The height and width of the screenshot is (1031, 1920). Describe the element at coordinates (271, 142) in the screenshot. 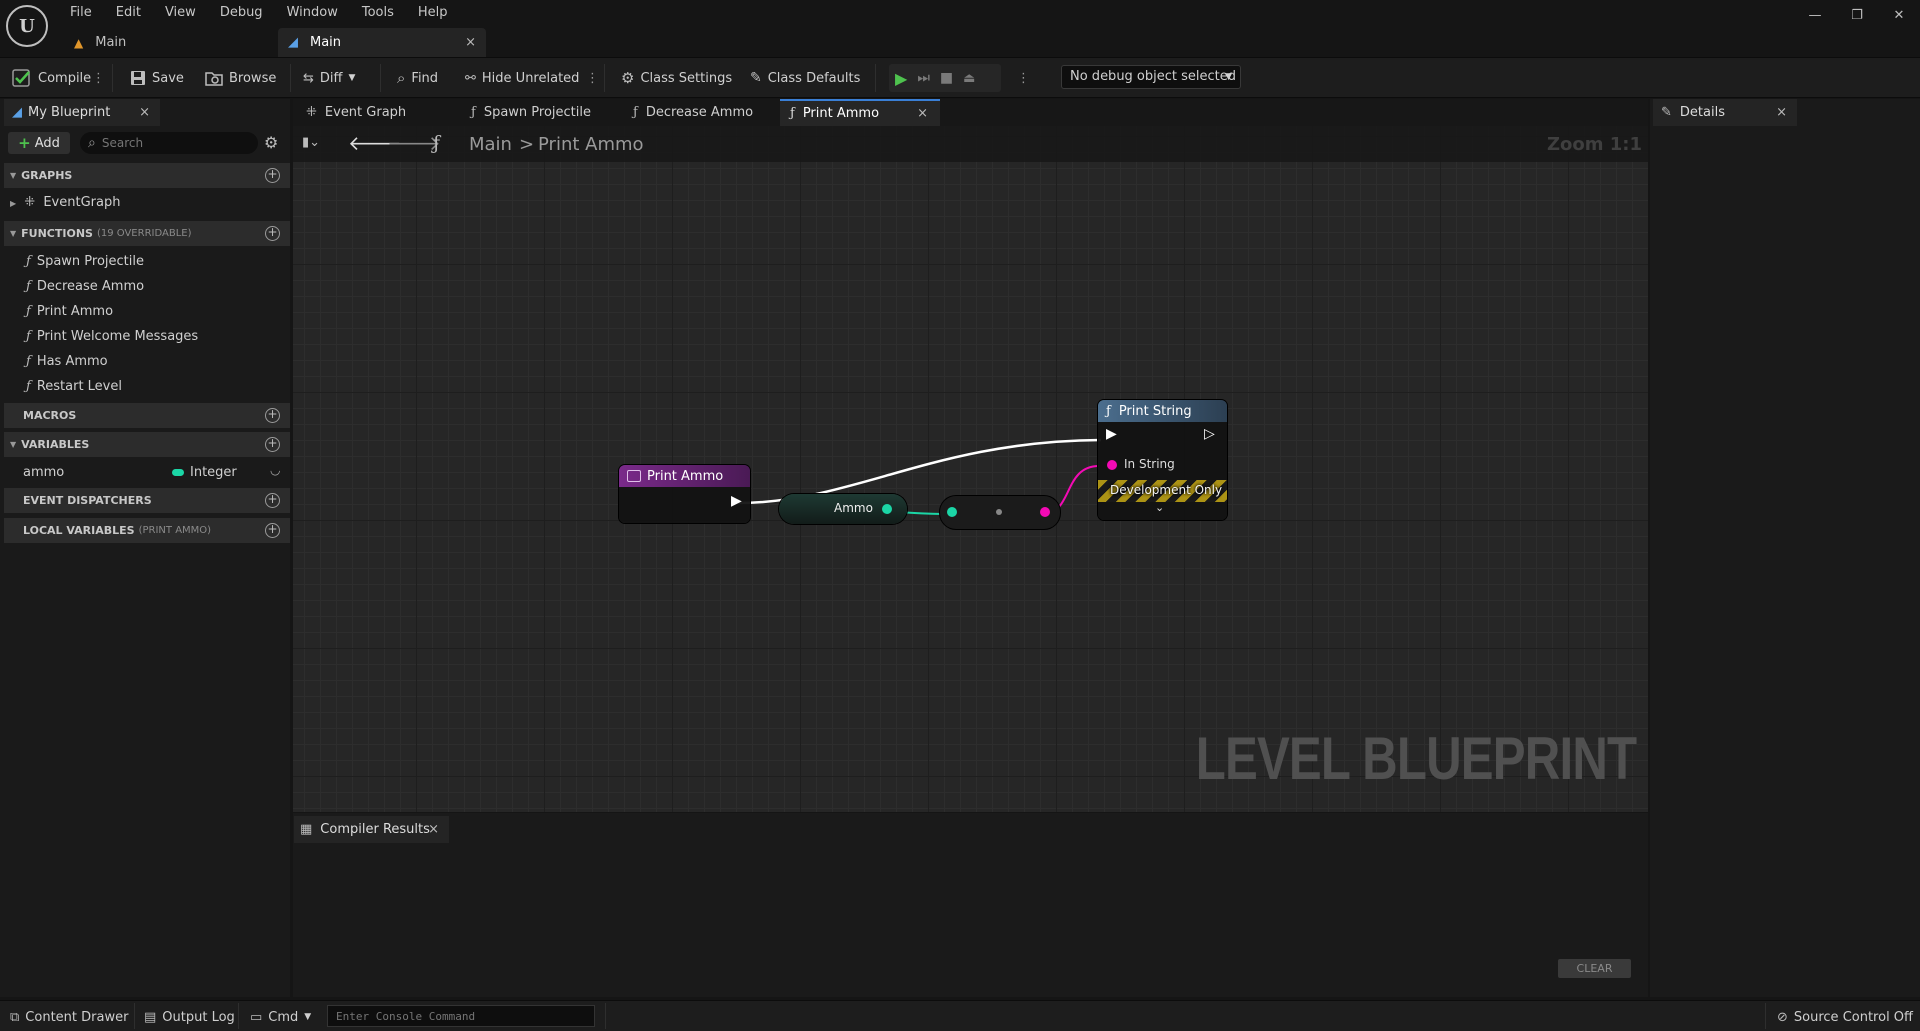

I see `settings-gear-icon: ⚙` at that location.